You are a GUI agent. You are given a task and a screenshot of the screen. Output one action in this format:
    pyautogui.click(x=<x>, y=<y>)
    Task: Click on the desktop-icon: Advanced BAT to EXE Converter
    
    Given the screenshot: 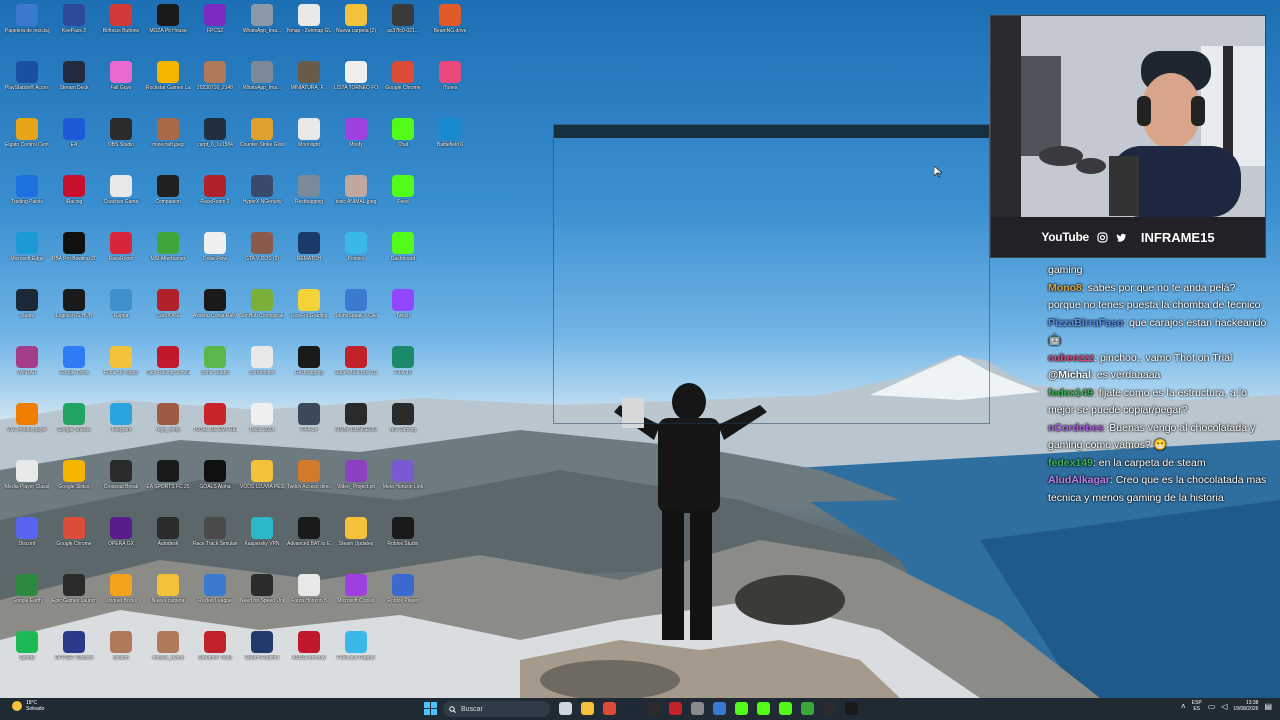 What is the action you would take?
    pyautogui.click(x=309, y=532)
    